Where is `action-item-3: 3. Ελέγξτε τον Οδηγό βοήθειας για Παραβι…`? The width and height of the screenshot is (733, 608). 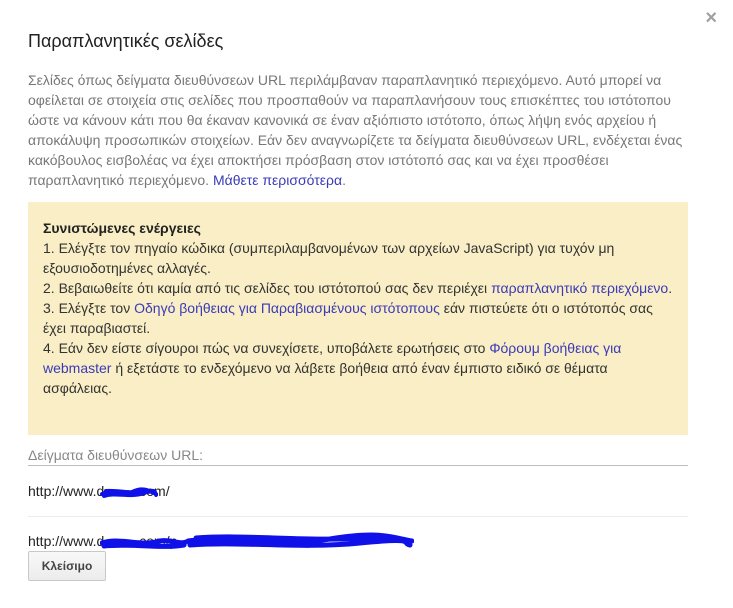 action-item-3: 3. Ελέγξτε τον Οδηγό βοήθειας για Παραβι… is located at coordinates (358, 318).